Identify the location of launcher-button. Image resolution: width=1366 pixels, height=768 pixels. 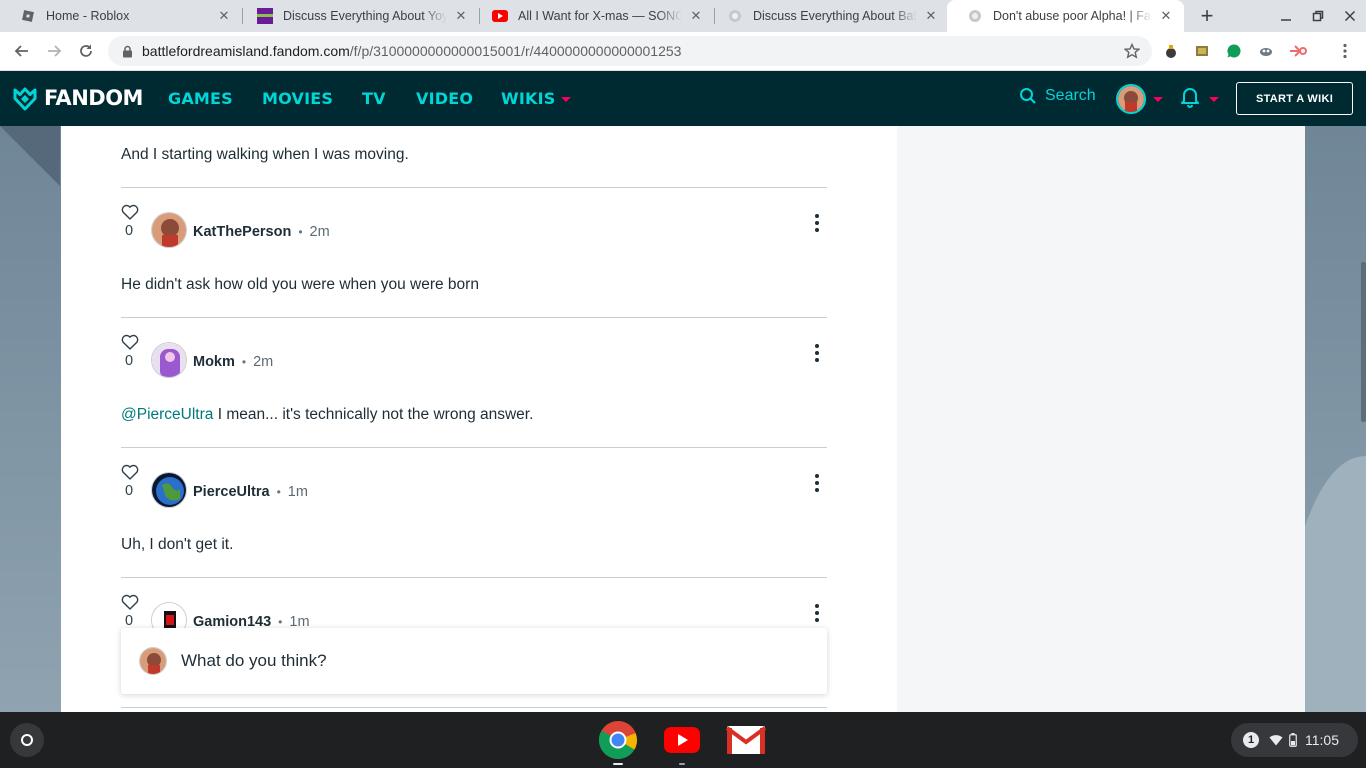
(27, 740).